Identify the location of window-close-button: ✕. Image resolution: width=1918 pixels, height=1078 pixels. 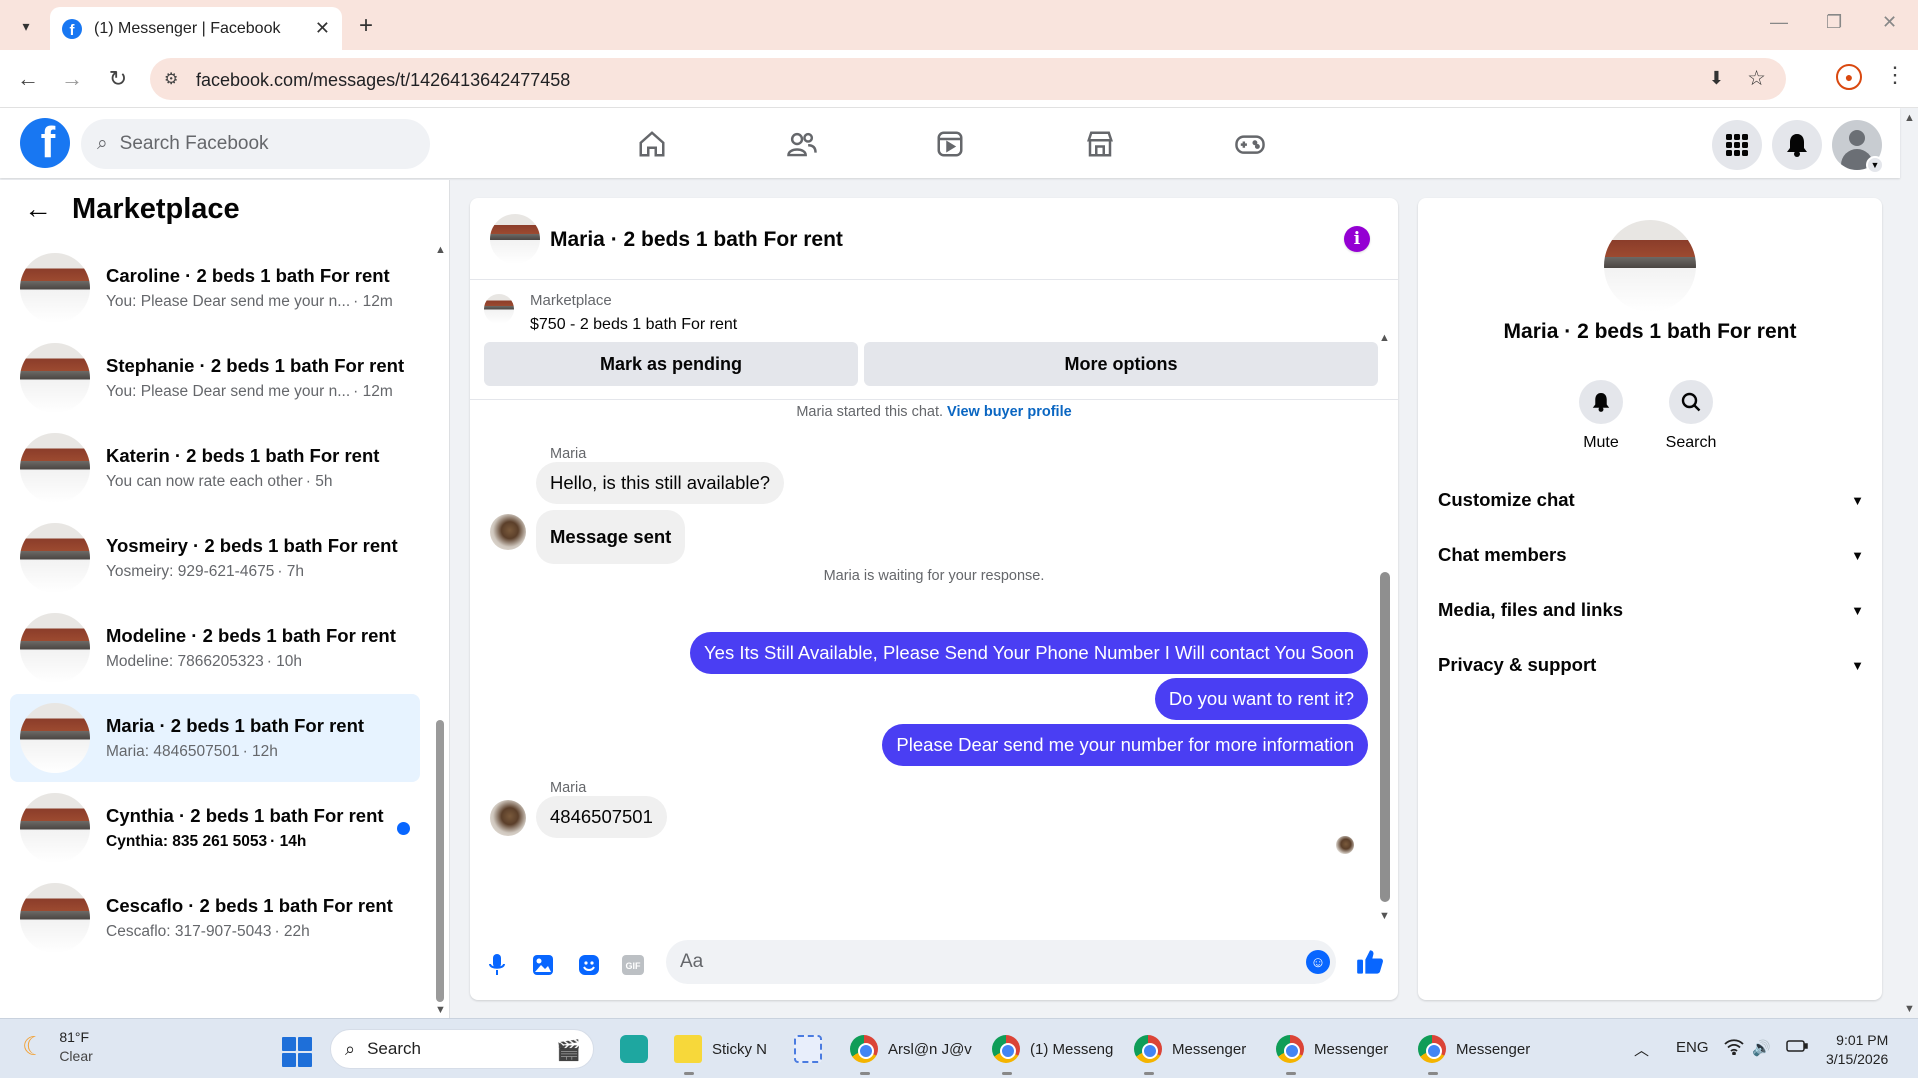
(1889, 22).